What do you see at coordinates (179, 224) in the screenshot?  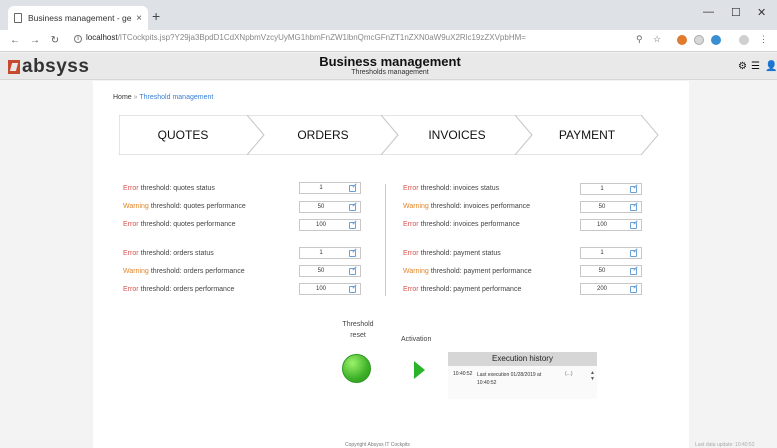 I see `threshold-row: Error threshold: quotes performance` at bounding box center [179, 224].